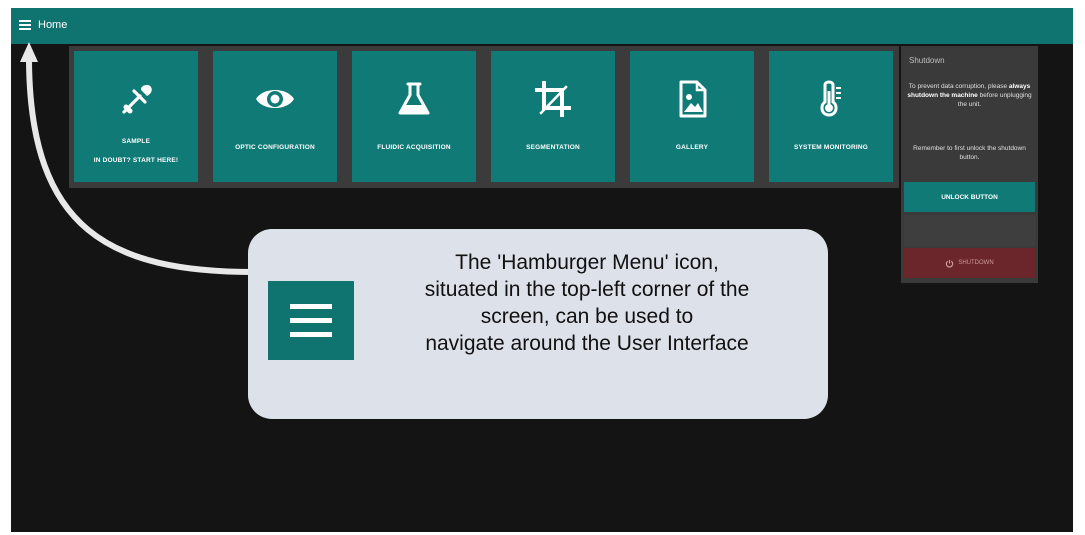 This screenshot has height=535, width=1085. Describe the element at coordinates (587, 289) in the screenshot. I see `callout-line-2: situated in the top-left corner of the` at that location.